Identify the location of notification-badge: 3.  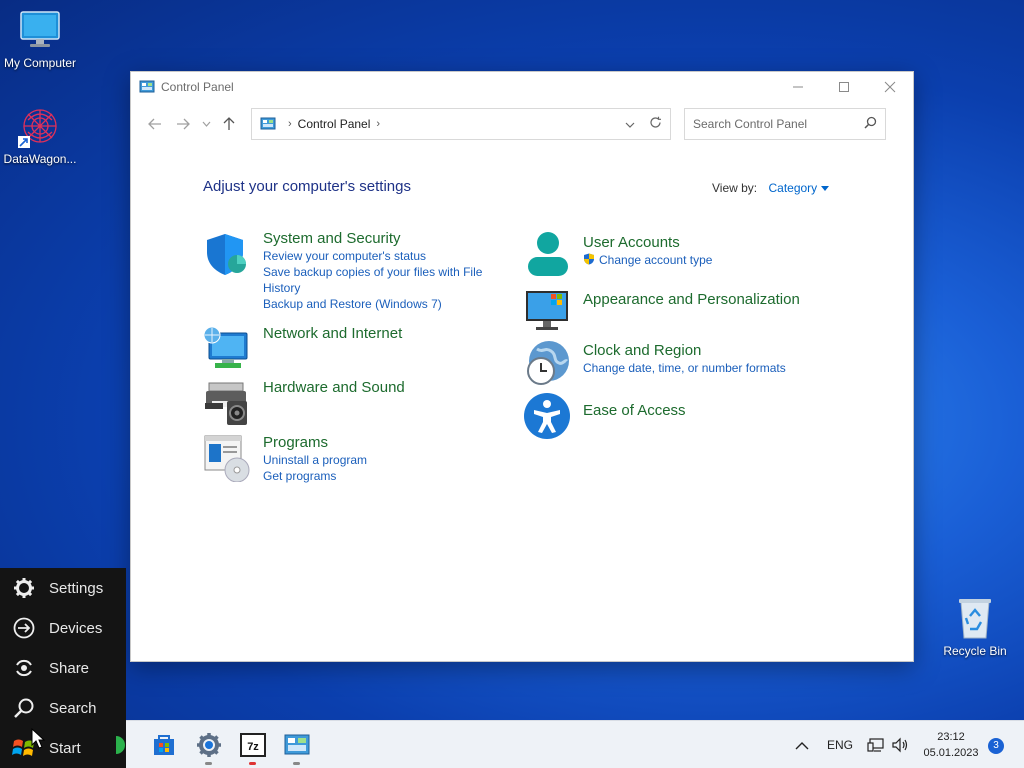
(996, 746).